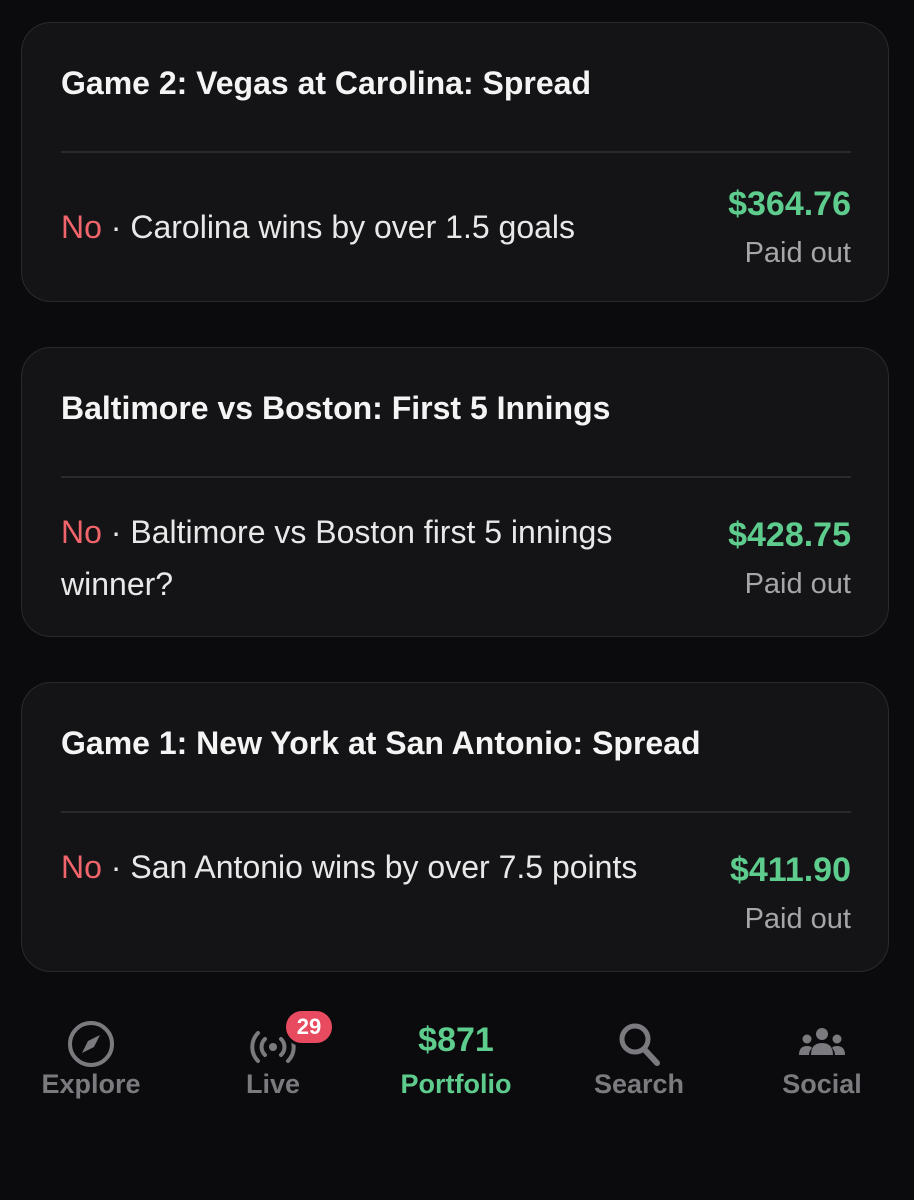 The height and width of the screenshot is (1200, 914). Describe the element at coordinates (789, 204) in the screenshot. I see `payout-amount: $364.76` at that location.